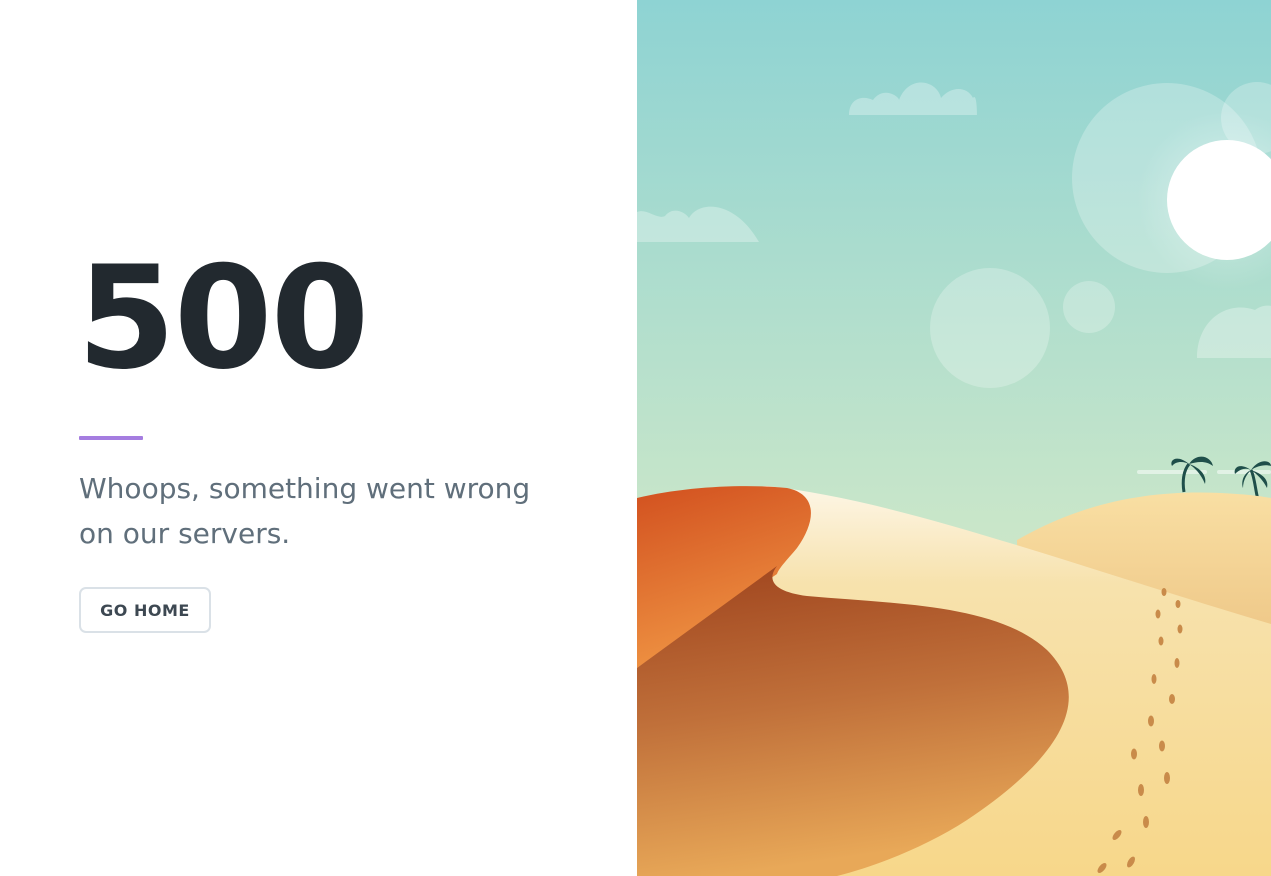  Describe the element at coordinates (223, 318) in the screenshot. I see `error-code: 500` at that location.